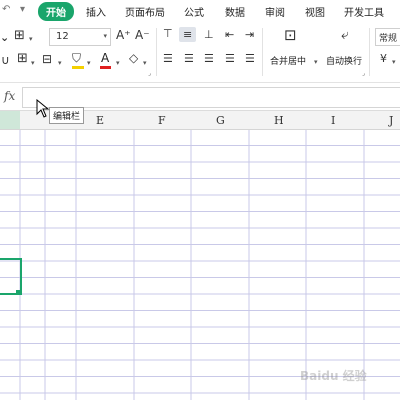 This screenshot has height=400, width=400. What do you see at coordinates (229, 35) in the screenshot?
I see `decrease-indent-icon: ⇤` at bounding box center [229, 35].